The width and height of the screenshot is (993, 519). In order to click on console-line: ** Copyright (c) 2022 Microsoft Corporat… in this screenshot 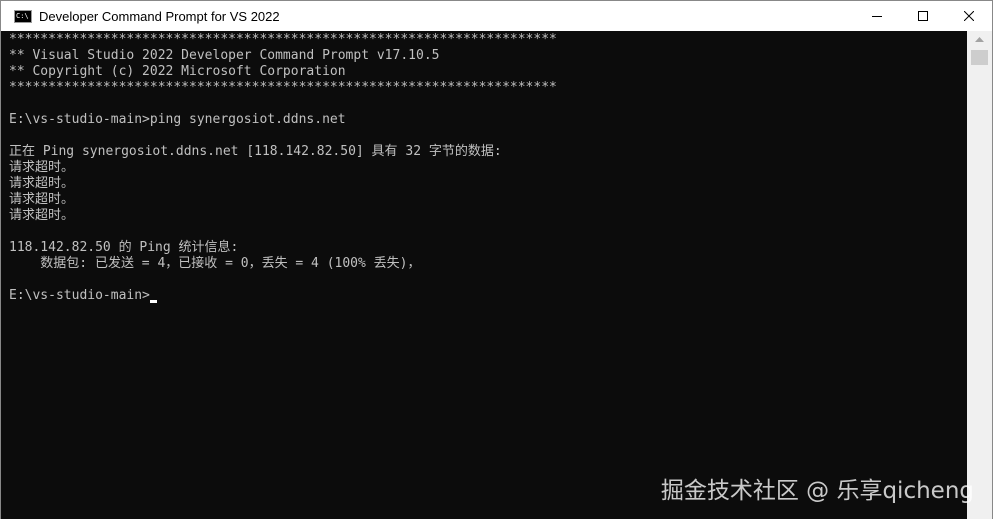, I will do `click(177, 71)`.